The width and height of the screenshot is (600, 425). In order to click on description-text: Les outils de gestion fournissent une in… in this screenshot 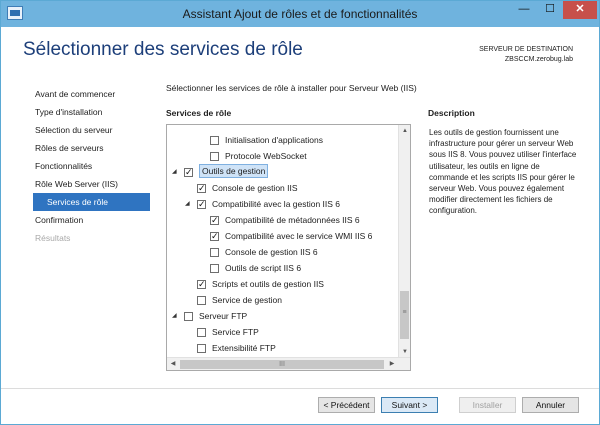, I will do `click(503, 172)`.